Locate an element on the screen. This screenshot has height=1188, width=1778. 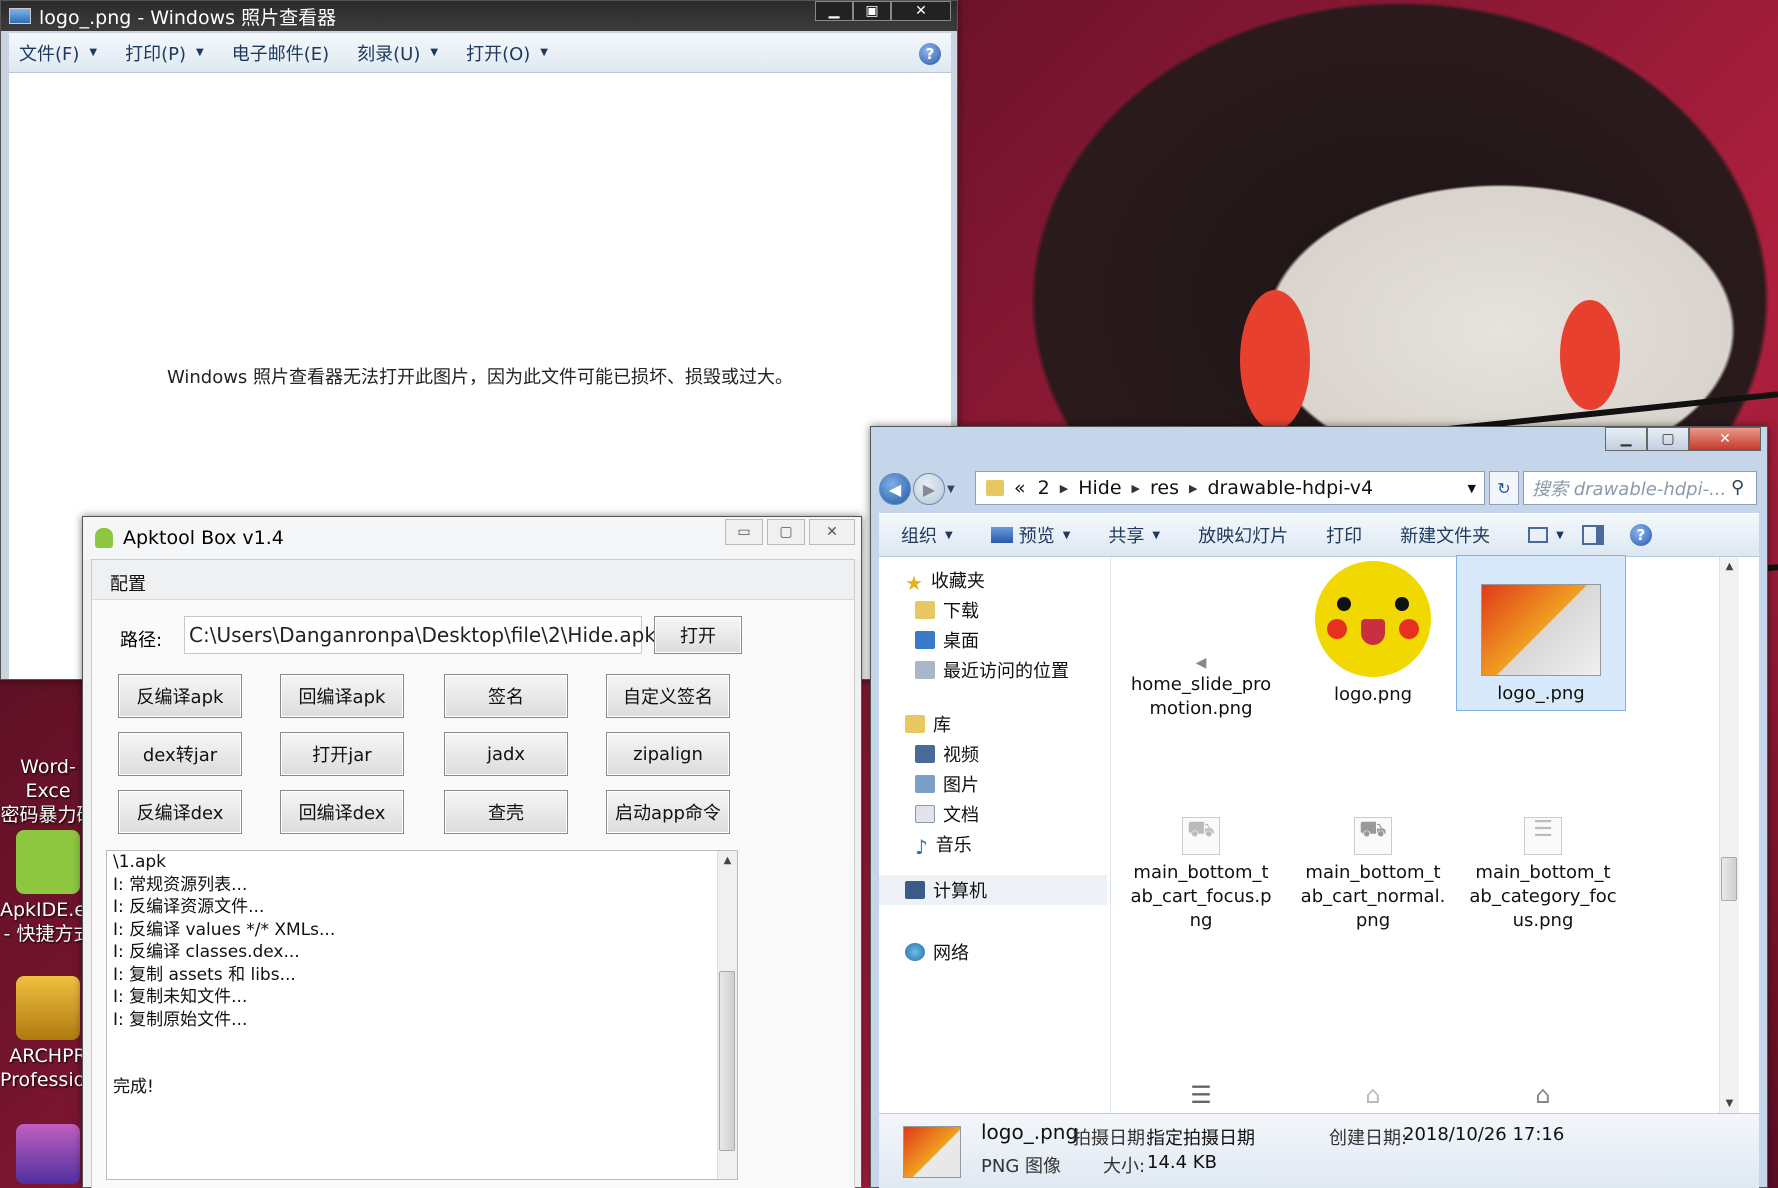
downloads-folder-icon is located at coordinates (925, 610).